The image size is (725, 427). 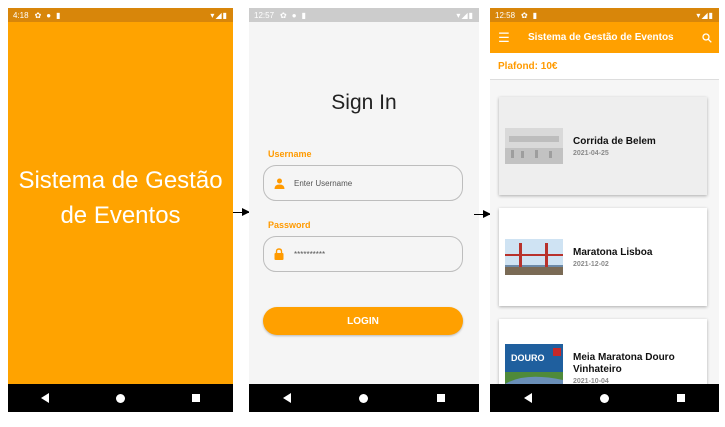 I want to click on event-card: Corrida de Belem 2021-04-25, so click(x=603, y=146).